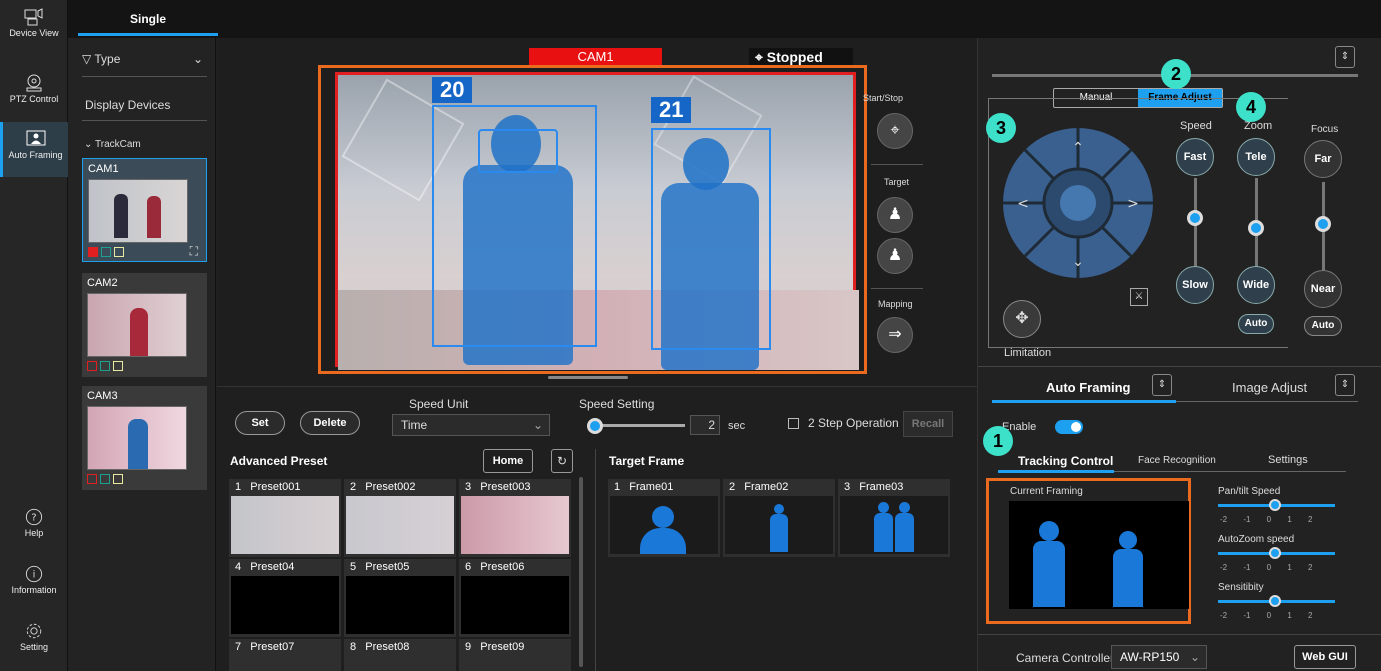 The image size is (1381, 671). Describe the element at coordinates (34, 527) in the screenshot. I see `nav-help: ? Help` at that location.